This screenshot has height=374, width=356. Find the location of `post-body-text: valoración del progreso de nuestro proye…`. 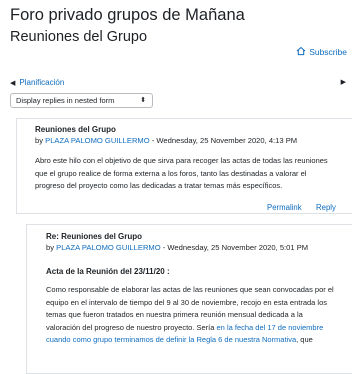

post-body-text: valoración del progreso de nuestro proye… is located at coordinates (131, 327).